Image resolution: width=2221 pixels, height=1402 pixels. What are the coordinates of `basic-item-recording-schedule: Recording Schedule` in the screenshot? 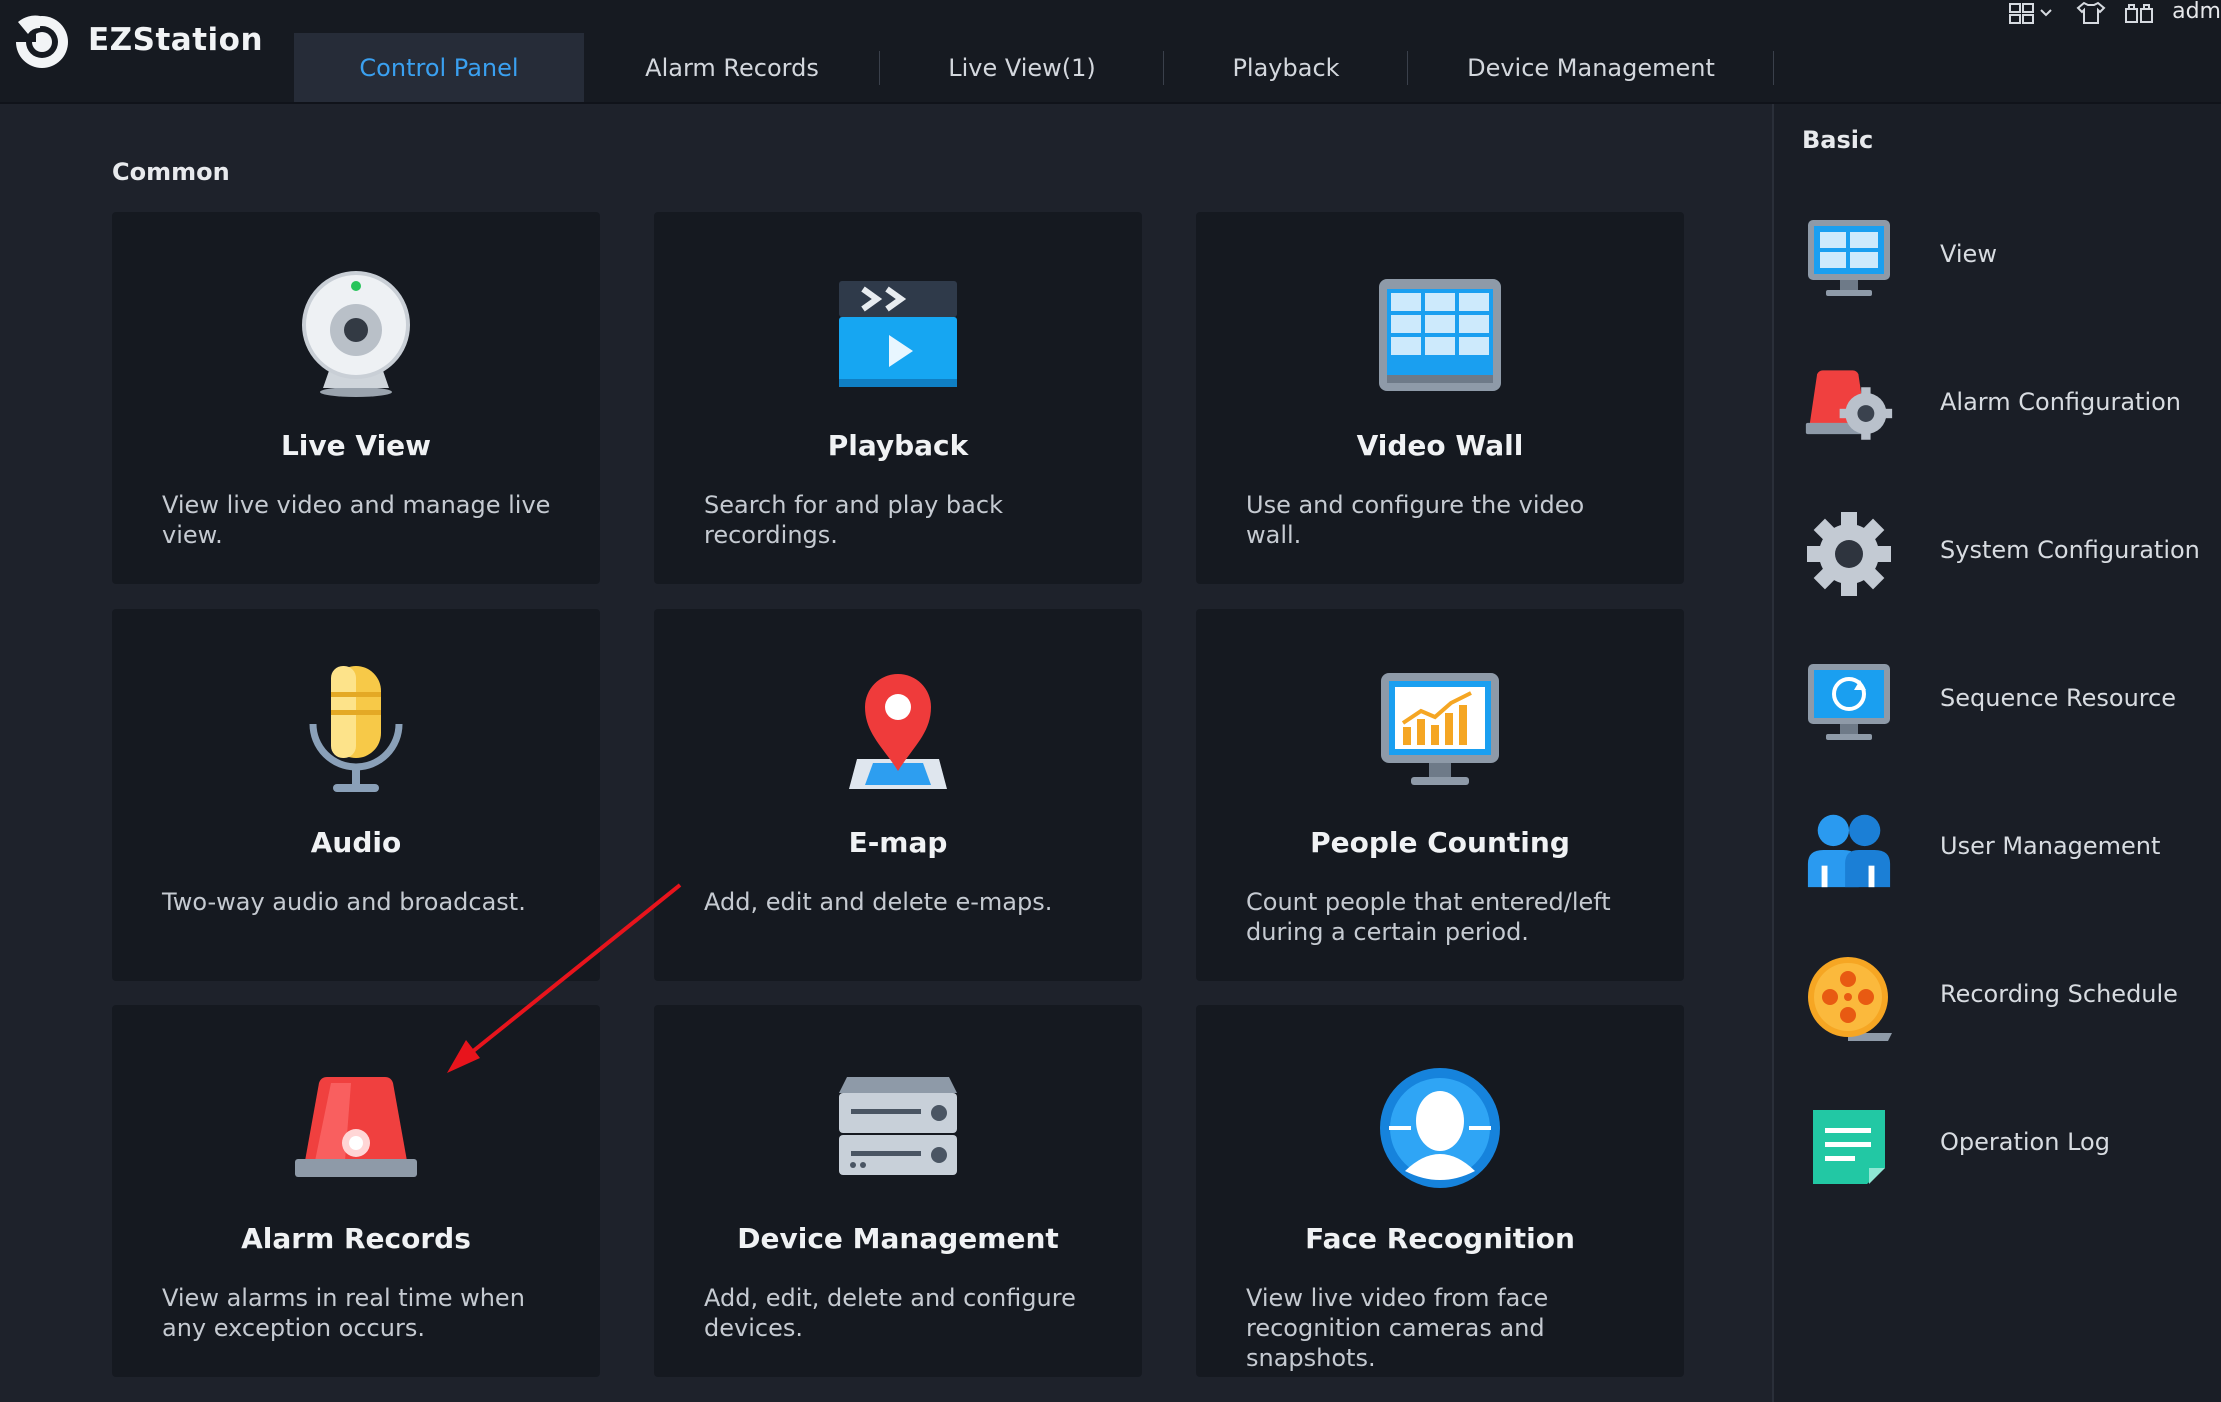 It's located at (1997, 995).